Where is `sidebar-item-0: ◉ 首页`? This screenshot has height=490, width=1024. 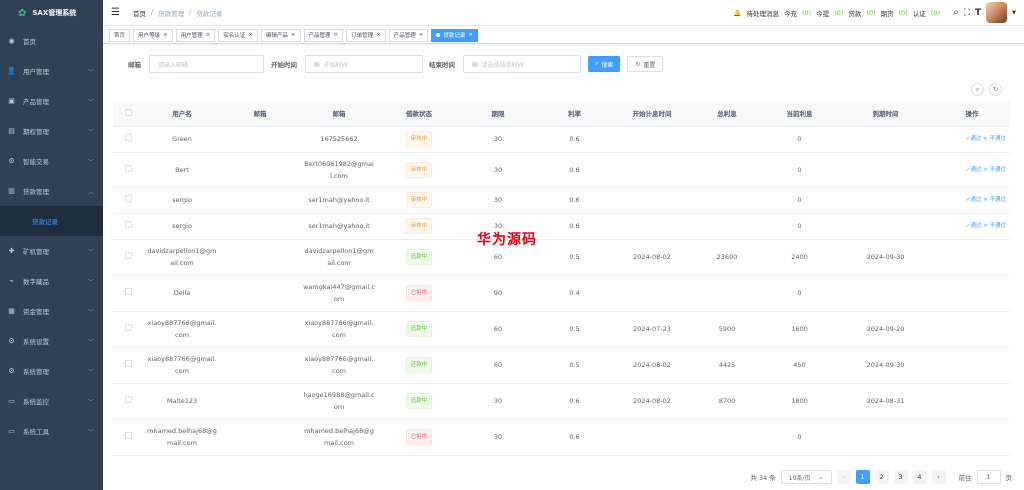 sidebar-item-0: ◉ 首页 is located at coordinates (51, 41).